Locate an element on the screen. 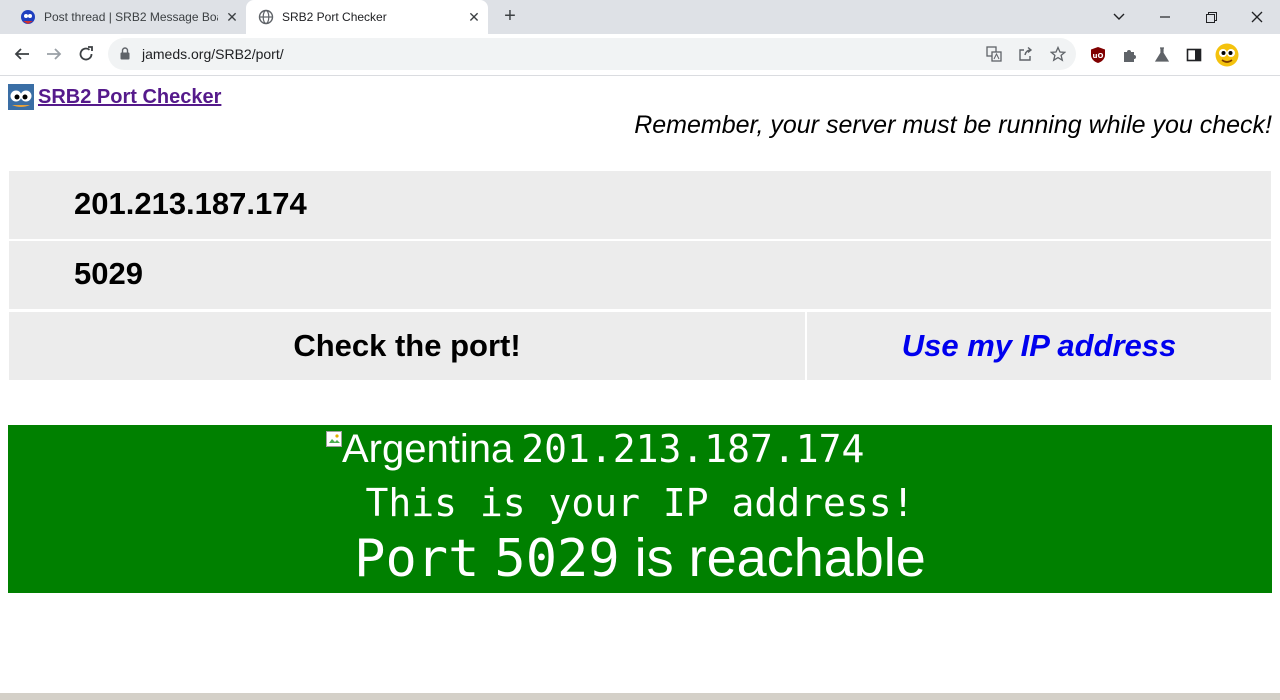 The height and width of the screenshot is (700, 1280). profile-avatar-icon is located at coordinates (1227, 55).